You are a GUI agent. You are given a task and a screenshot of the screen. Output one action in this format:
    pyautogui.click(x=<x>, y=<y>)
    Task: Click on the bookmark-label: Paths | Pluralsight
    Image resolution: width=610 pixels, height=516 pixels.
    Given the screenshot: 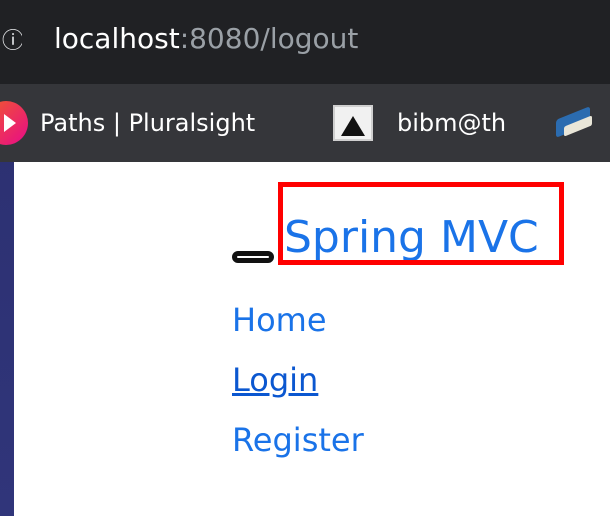 What is the action you would take?
    pyautogui.click(x=148, y=123)
    